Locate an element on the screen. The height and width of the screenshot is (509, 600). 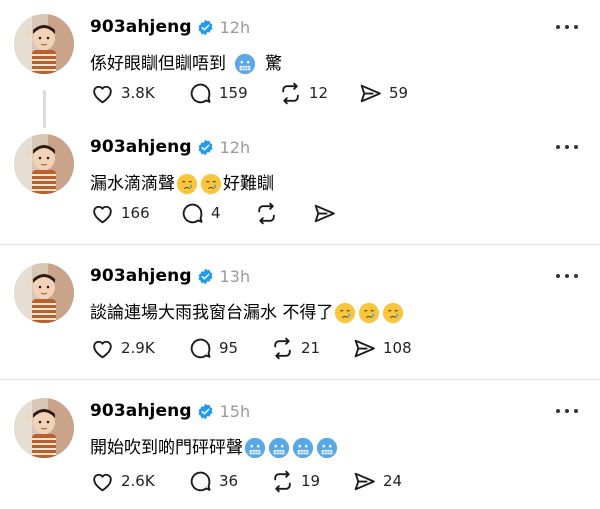
post-text-tail: 驚 is located at coordinates (273, 64).